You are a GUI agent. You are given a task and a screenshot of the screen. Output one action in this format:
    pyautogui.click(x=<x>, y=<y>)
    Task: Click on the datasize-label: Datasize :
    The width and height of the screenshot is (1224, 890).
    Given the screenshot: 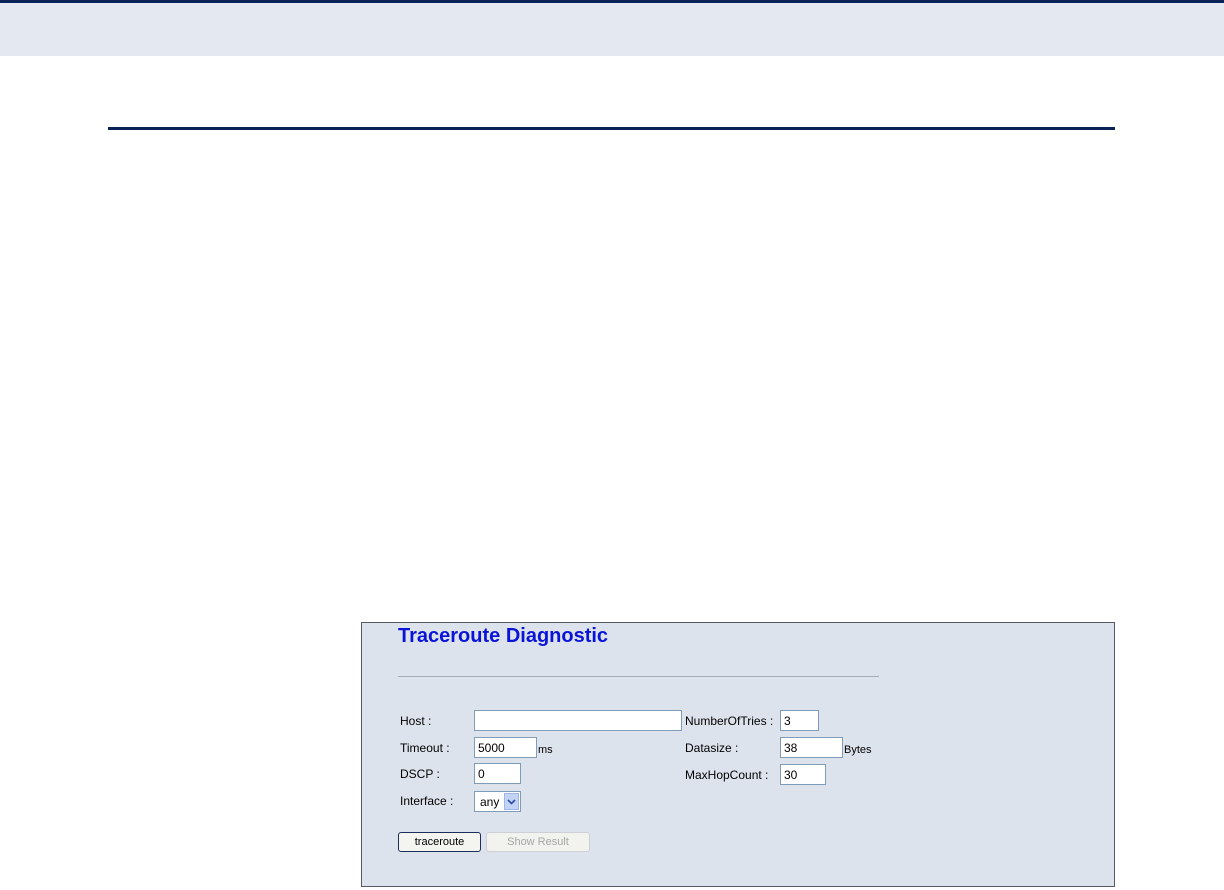 What is the action you would take?
    pyautogui.click(x=712, y=748)
    